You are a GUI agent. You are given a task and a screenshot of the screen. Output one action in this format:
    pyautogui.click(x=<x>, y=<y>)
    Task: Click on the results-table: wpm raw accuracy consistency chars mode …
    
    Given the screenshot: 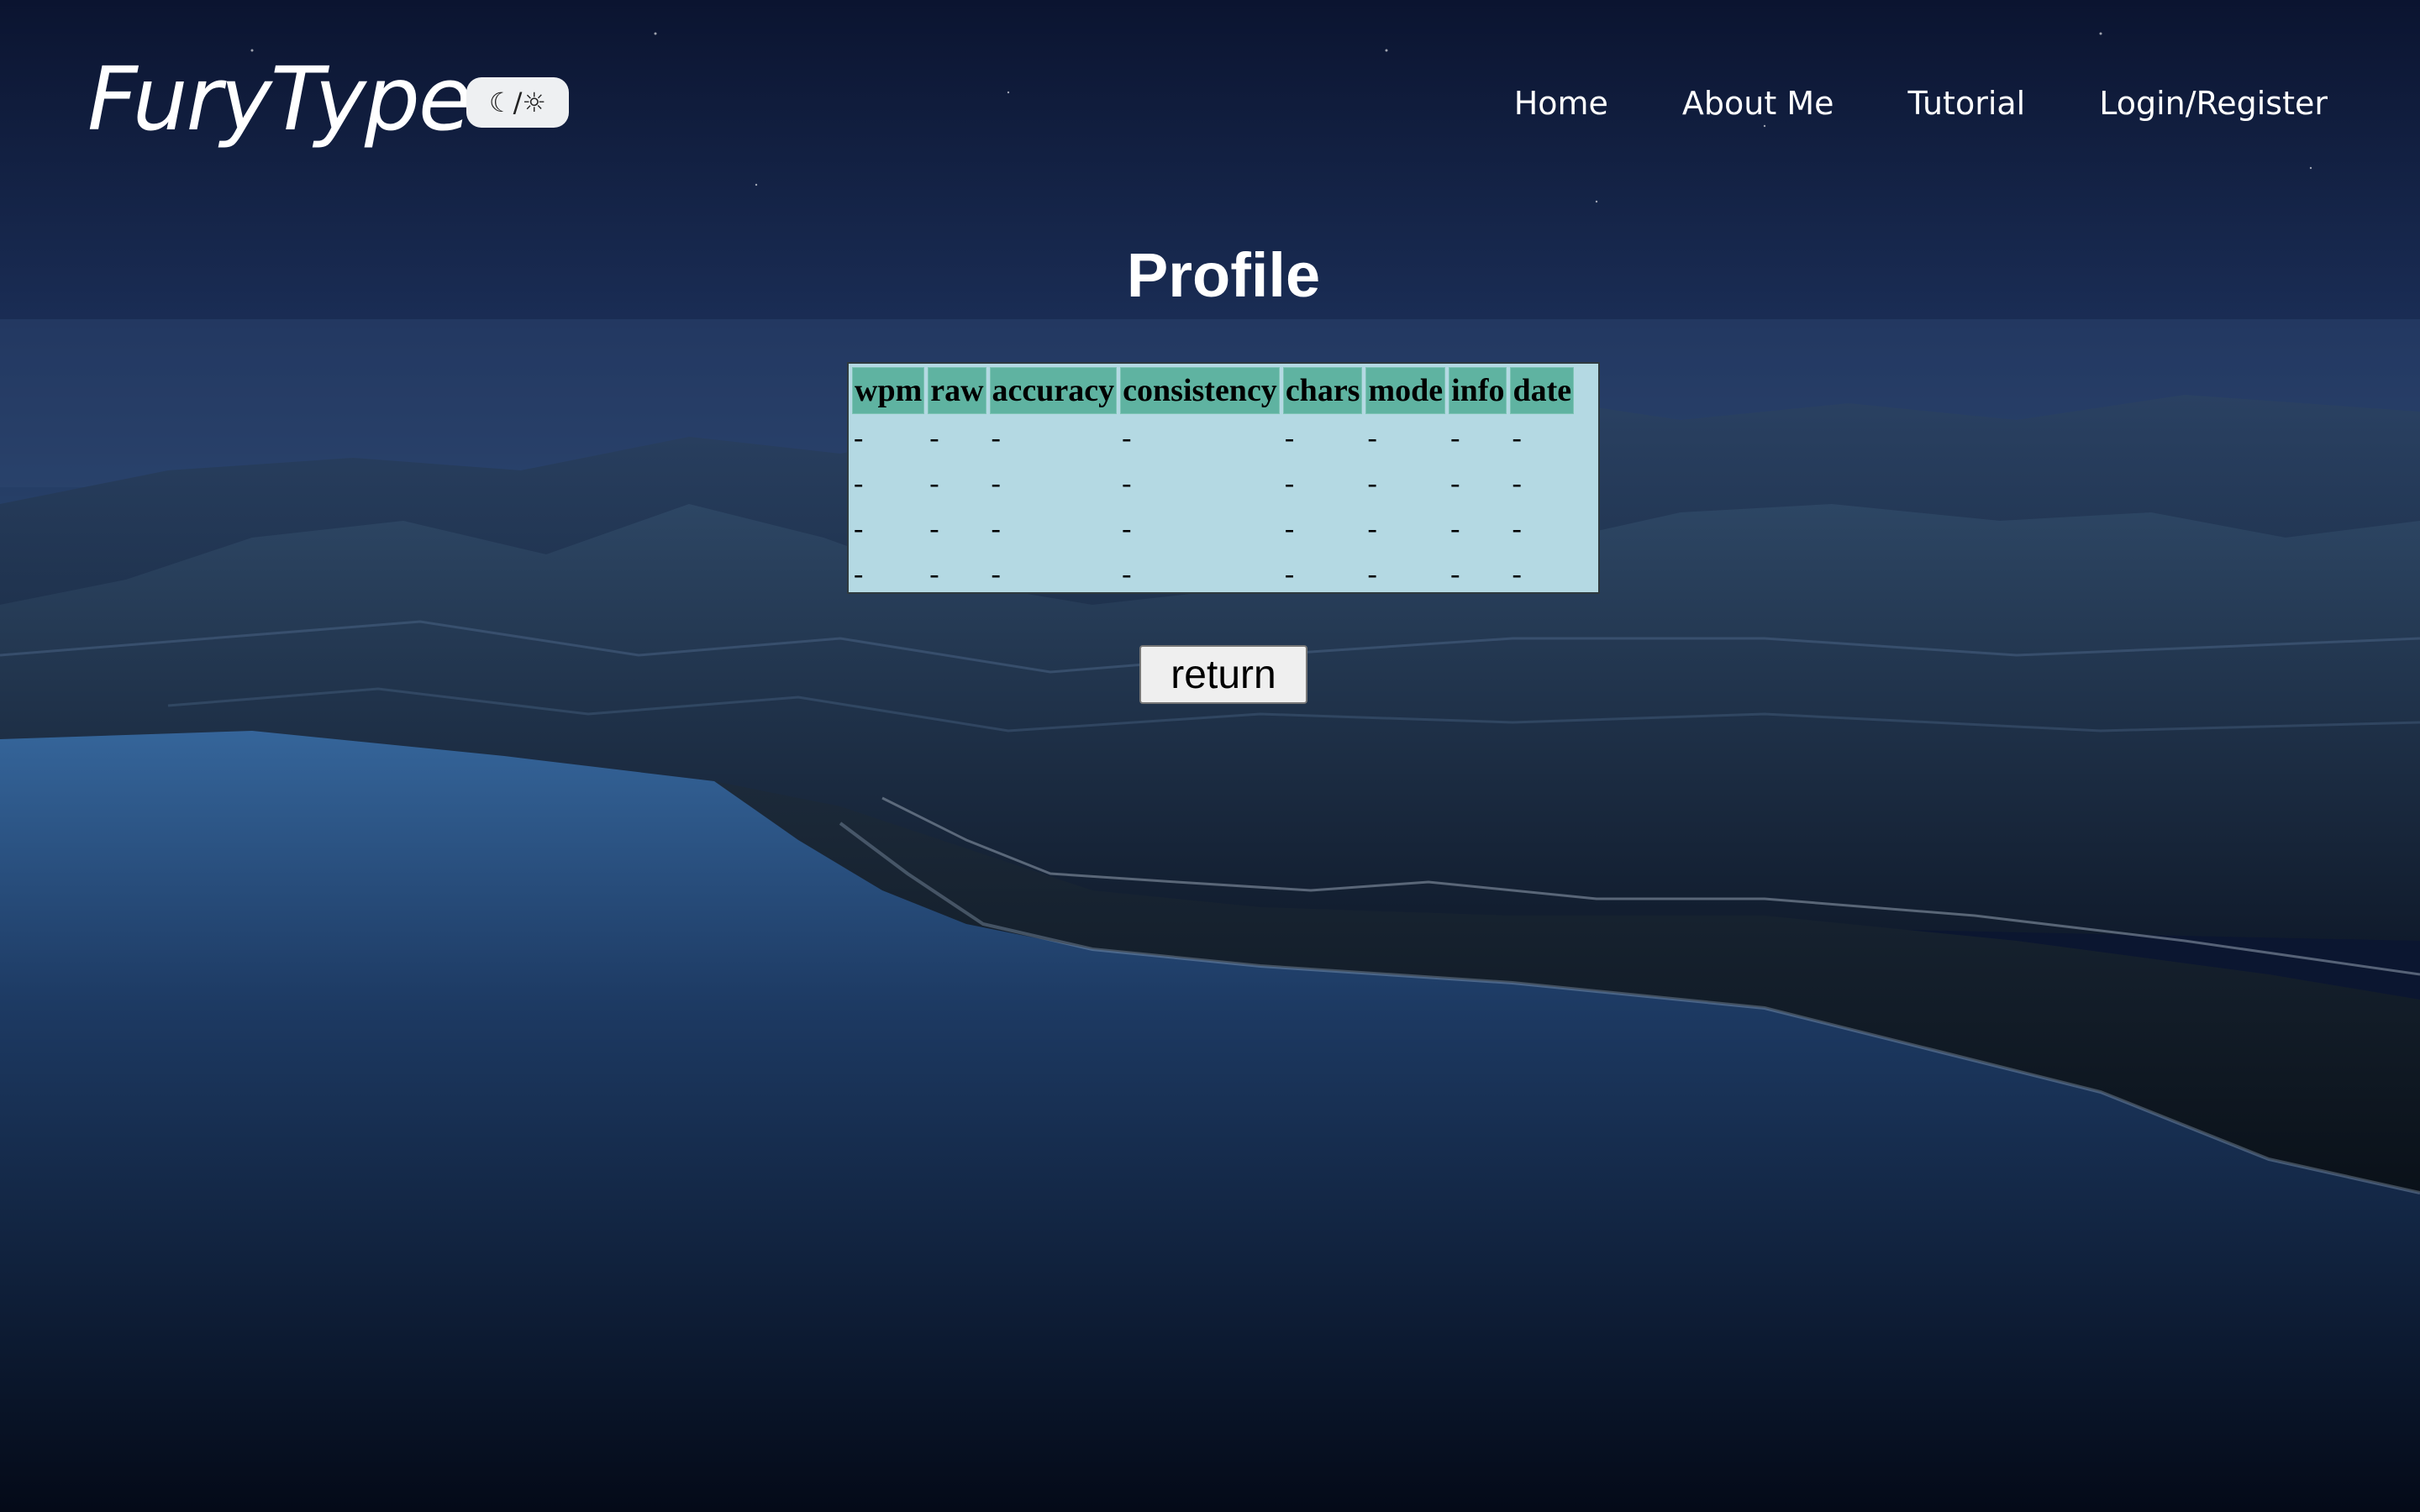 What is the action you would take?
    pyautogui.click(x=1213, y=481)
    